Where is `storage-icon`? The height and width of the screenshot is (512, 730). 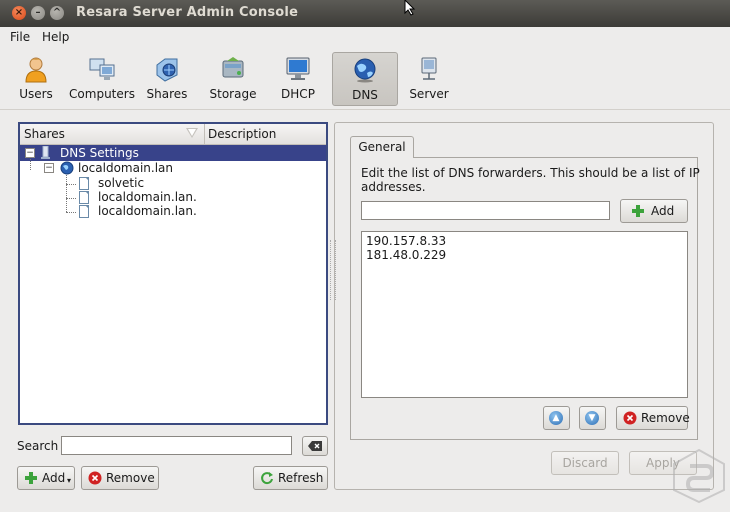 storage-icon is located at coordinates (233, 67).